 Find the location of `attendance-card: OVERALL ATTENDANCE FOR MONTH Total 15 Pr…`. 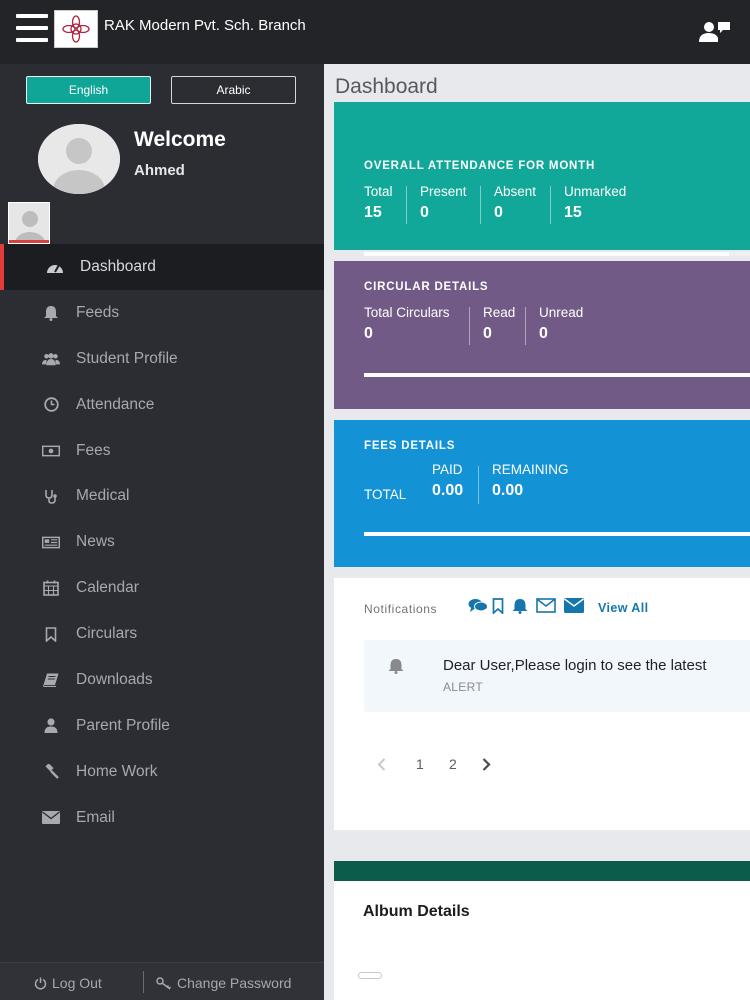

attendance-card: OVERALL ATTENDANCE FOR MONTH Total 15 Pr… is located at coordinates (542, 179).